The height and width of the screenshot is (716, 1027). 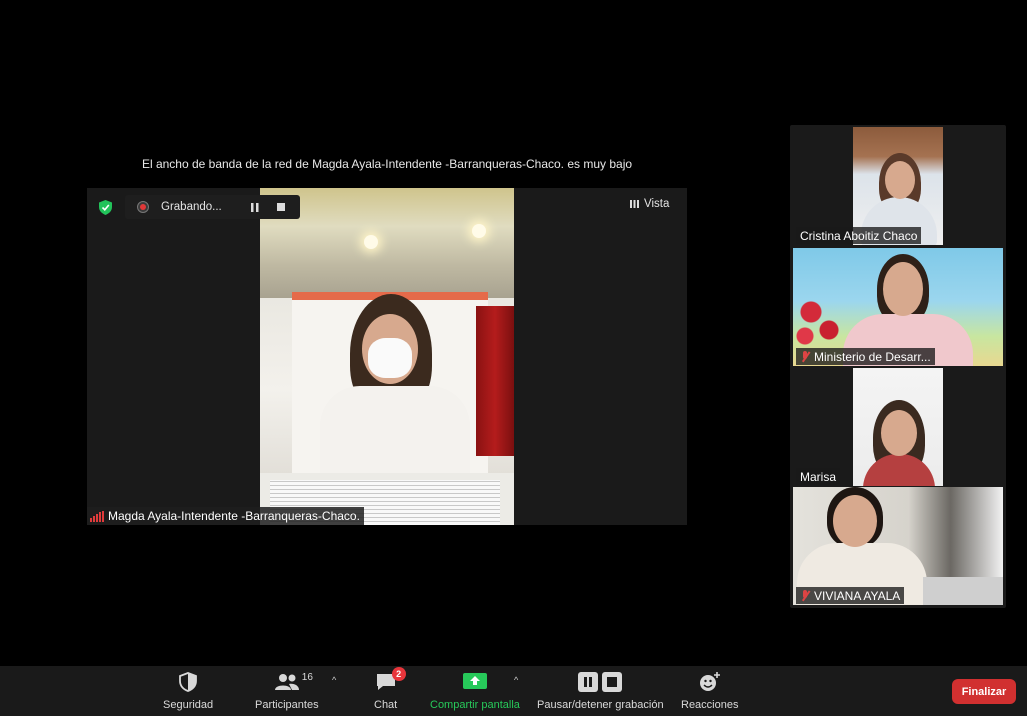 What do you see at coordinates (635, 204) in the screenshot?
I see `grid-view-icon` at bounding box center [635, 204].